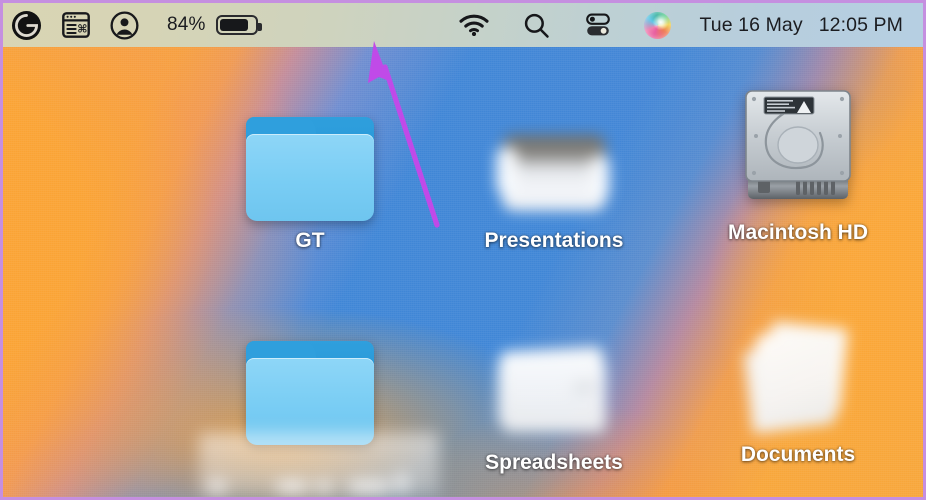  What do you see at coordinates (751, 24) in the screenshot?
I see `clock-date: Tue 16 May` at bounding box center [751, 24].